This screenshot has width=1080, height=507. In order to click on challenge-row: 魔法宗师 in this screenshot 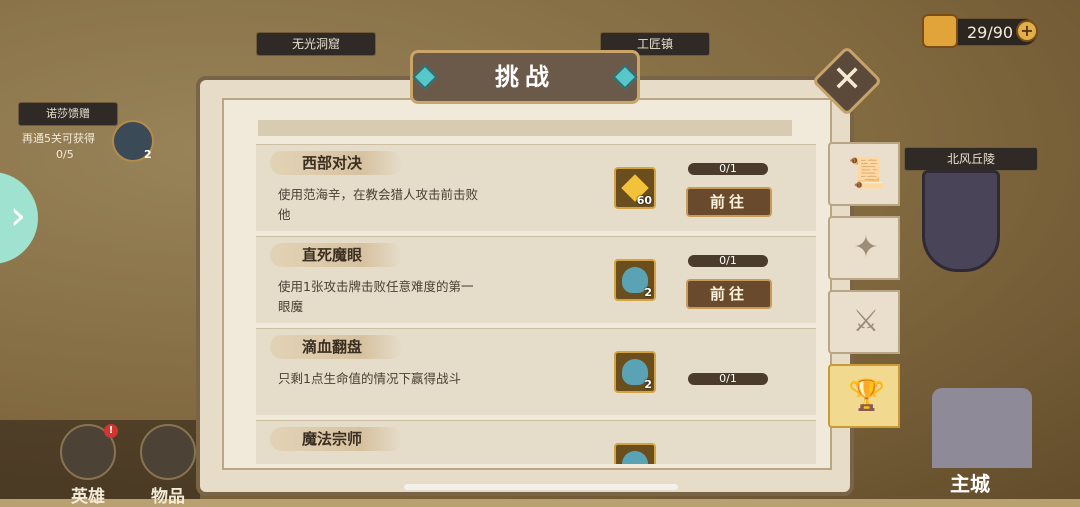, I will do `click(536, 442)`.